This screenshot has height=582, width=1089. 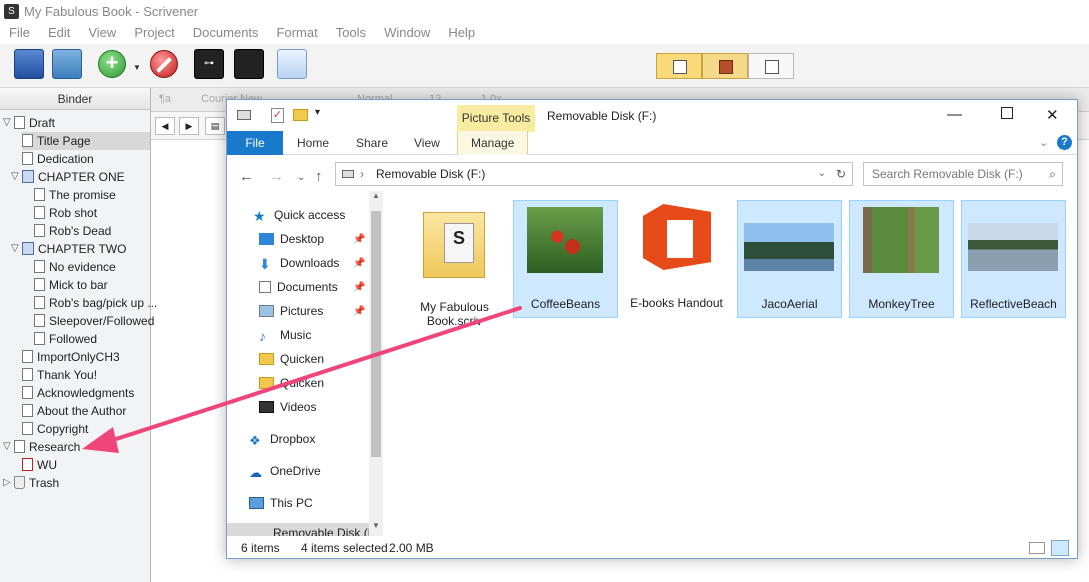 What do you see at coordinates (677, 259) in the screenshot?
I see `file-item-ebooks-handout: E-books Handout` at bounding box center [677, 259].